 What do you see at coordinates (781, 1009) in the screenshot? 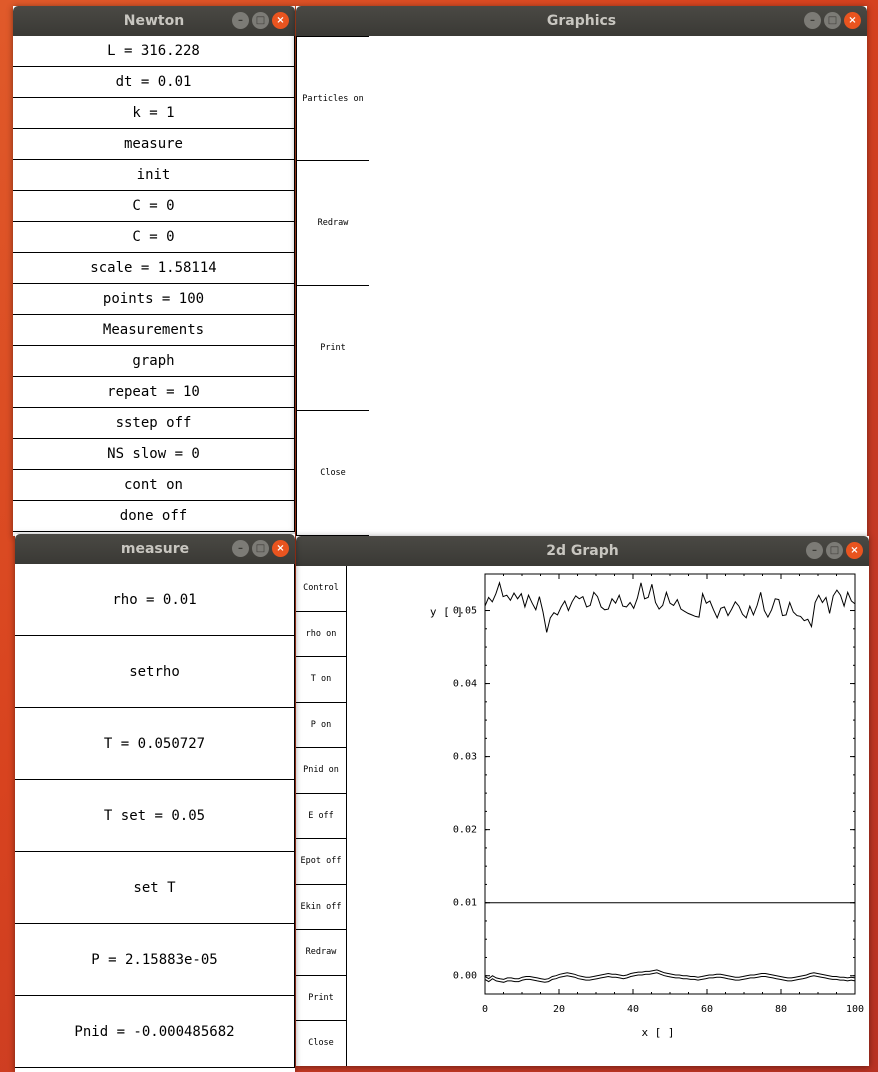
I see `x-tick-label: 80` at bounding box center [781, 1009].